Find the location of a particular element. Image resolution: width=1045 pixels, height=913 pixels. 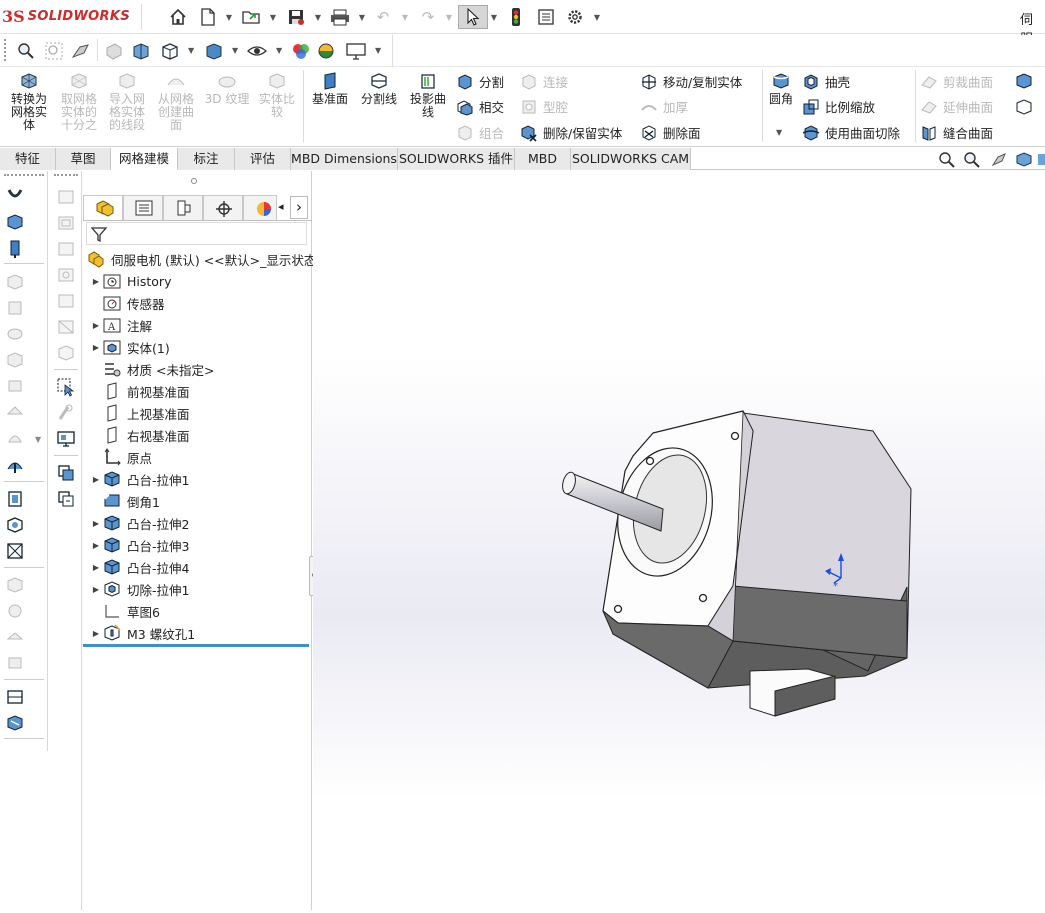

shell-button: 抽壳 is located at coordinates (826, 81).